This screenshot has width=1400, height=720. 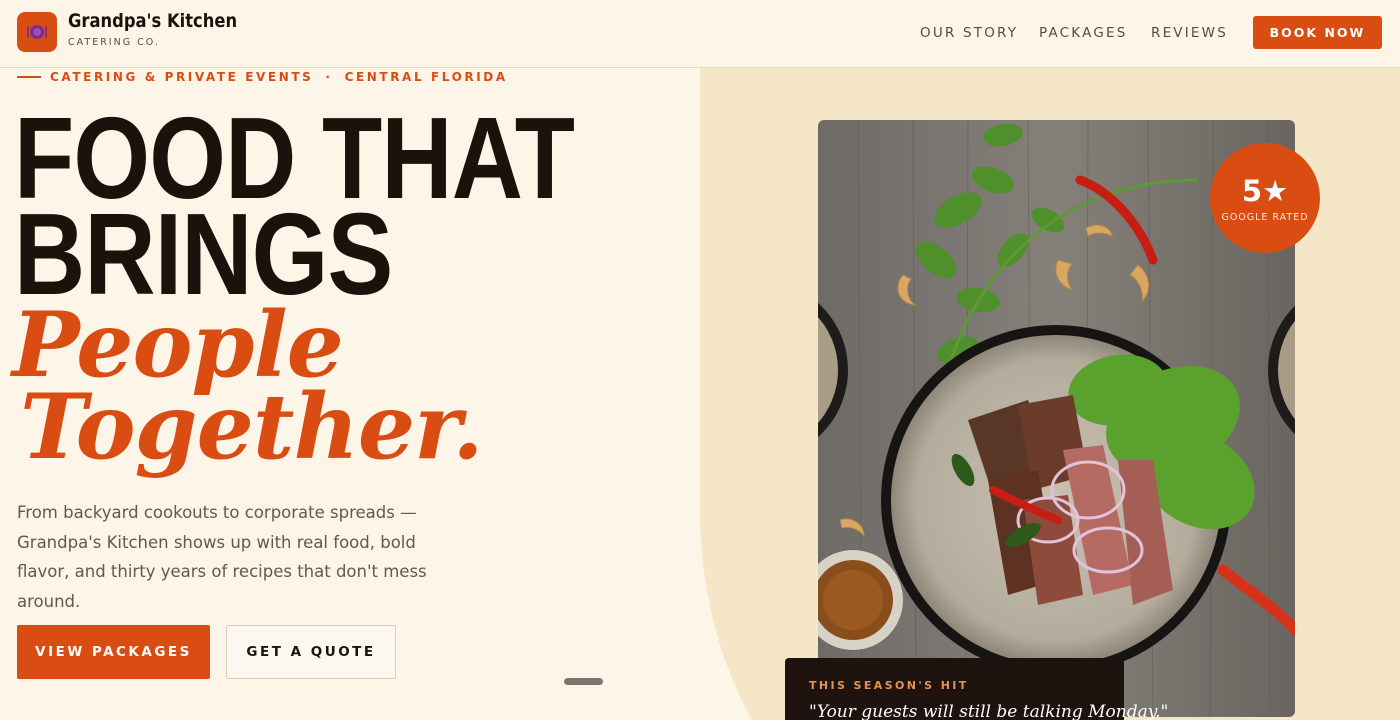 What do you see at coordinates (29, 77) in the screenshot?
I see `eyebrow-rule` at bounding box center [29, 77].